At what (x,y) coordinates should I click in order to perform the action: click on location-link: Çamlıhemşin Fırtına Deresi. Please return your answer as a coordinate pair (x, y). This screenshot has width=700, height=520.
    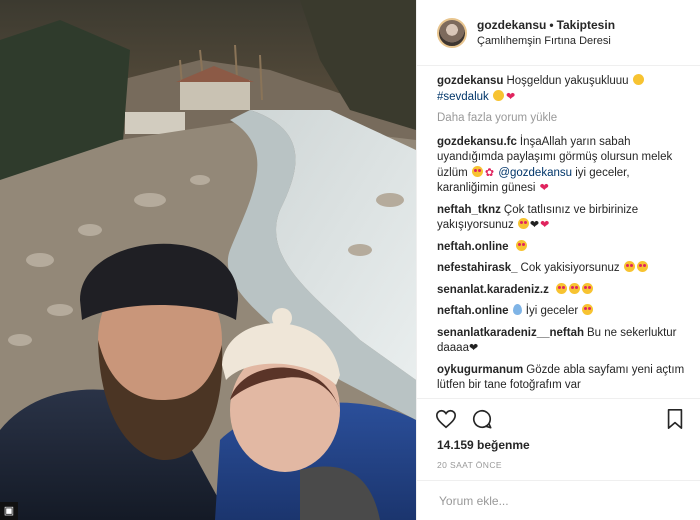
    Looking at the image, I should click on (546, 41).